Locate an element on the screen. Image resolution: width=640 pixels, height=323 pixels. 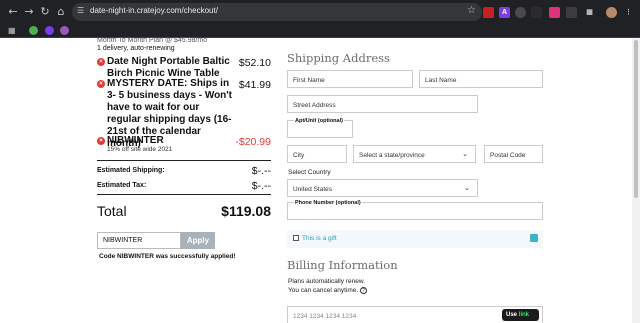
state-select: Select a state/province ⌄ is located at coordinates (414, 154).